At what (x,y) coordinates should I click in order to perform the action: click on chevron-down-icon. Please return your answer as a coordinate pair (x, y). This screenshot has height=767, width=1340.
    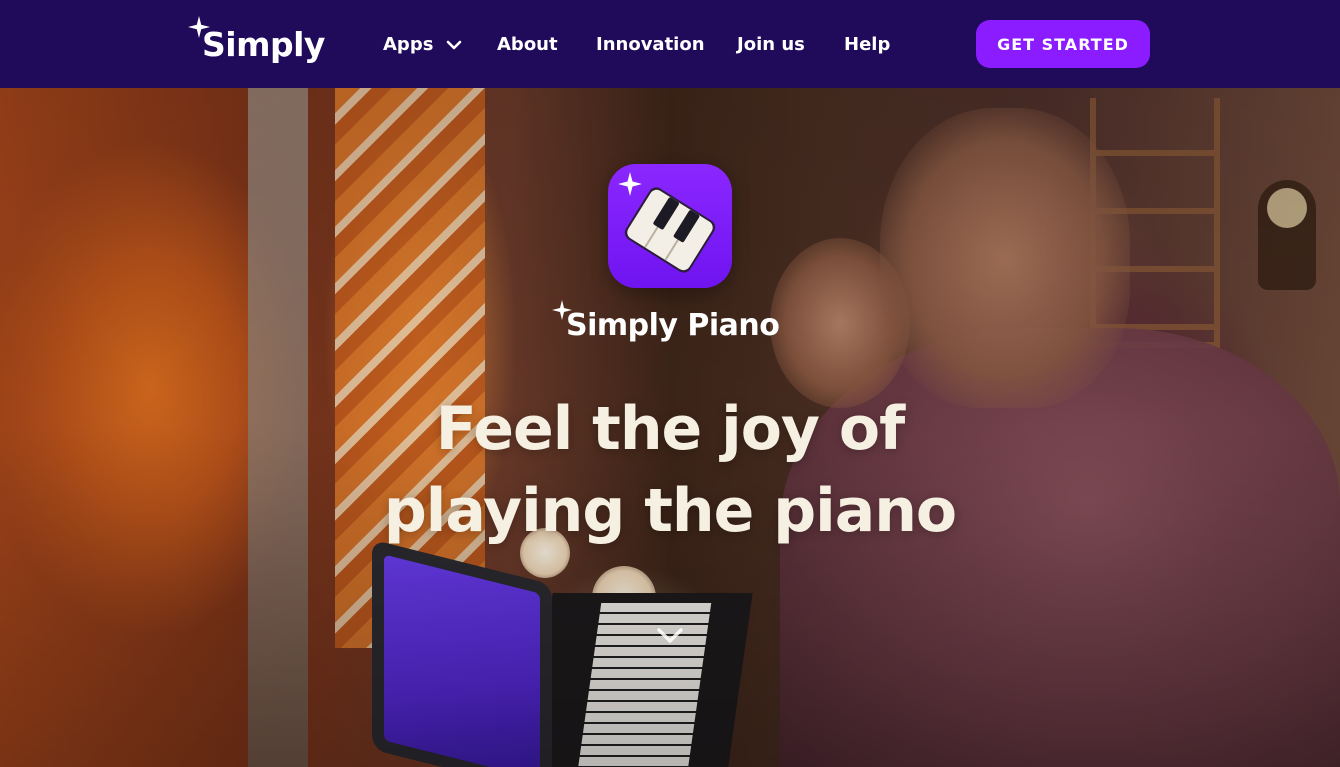
    Looking at the image, I should click on (454, 45).